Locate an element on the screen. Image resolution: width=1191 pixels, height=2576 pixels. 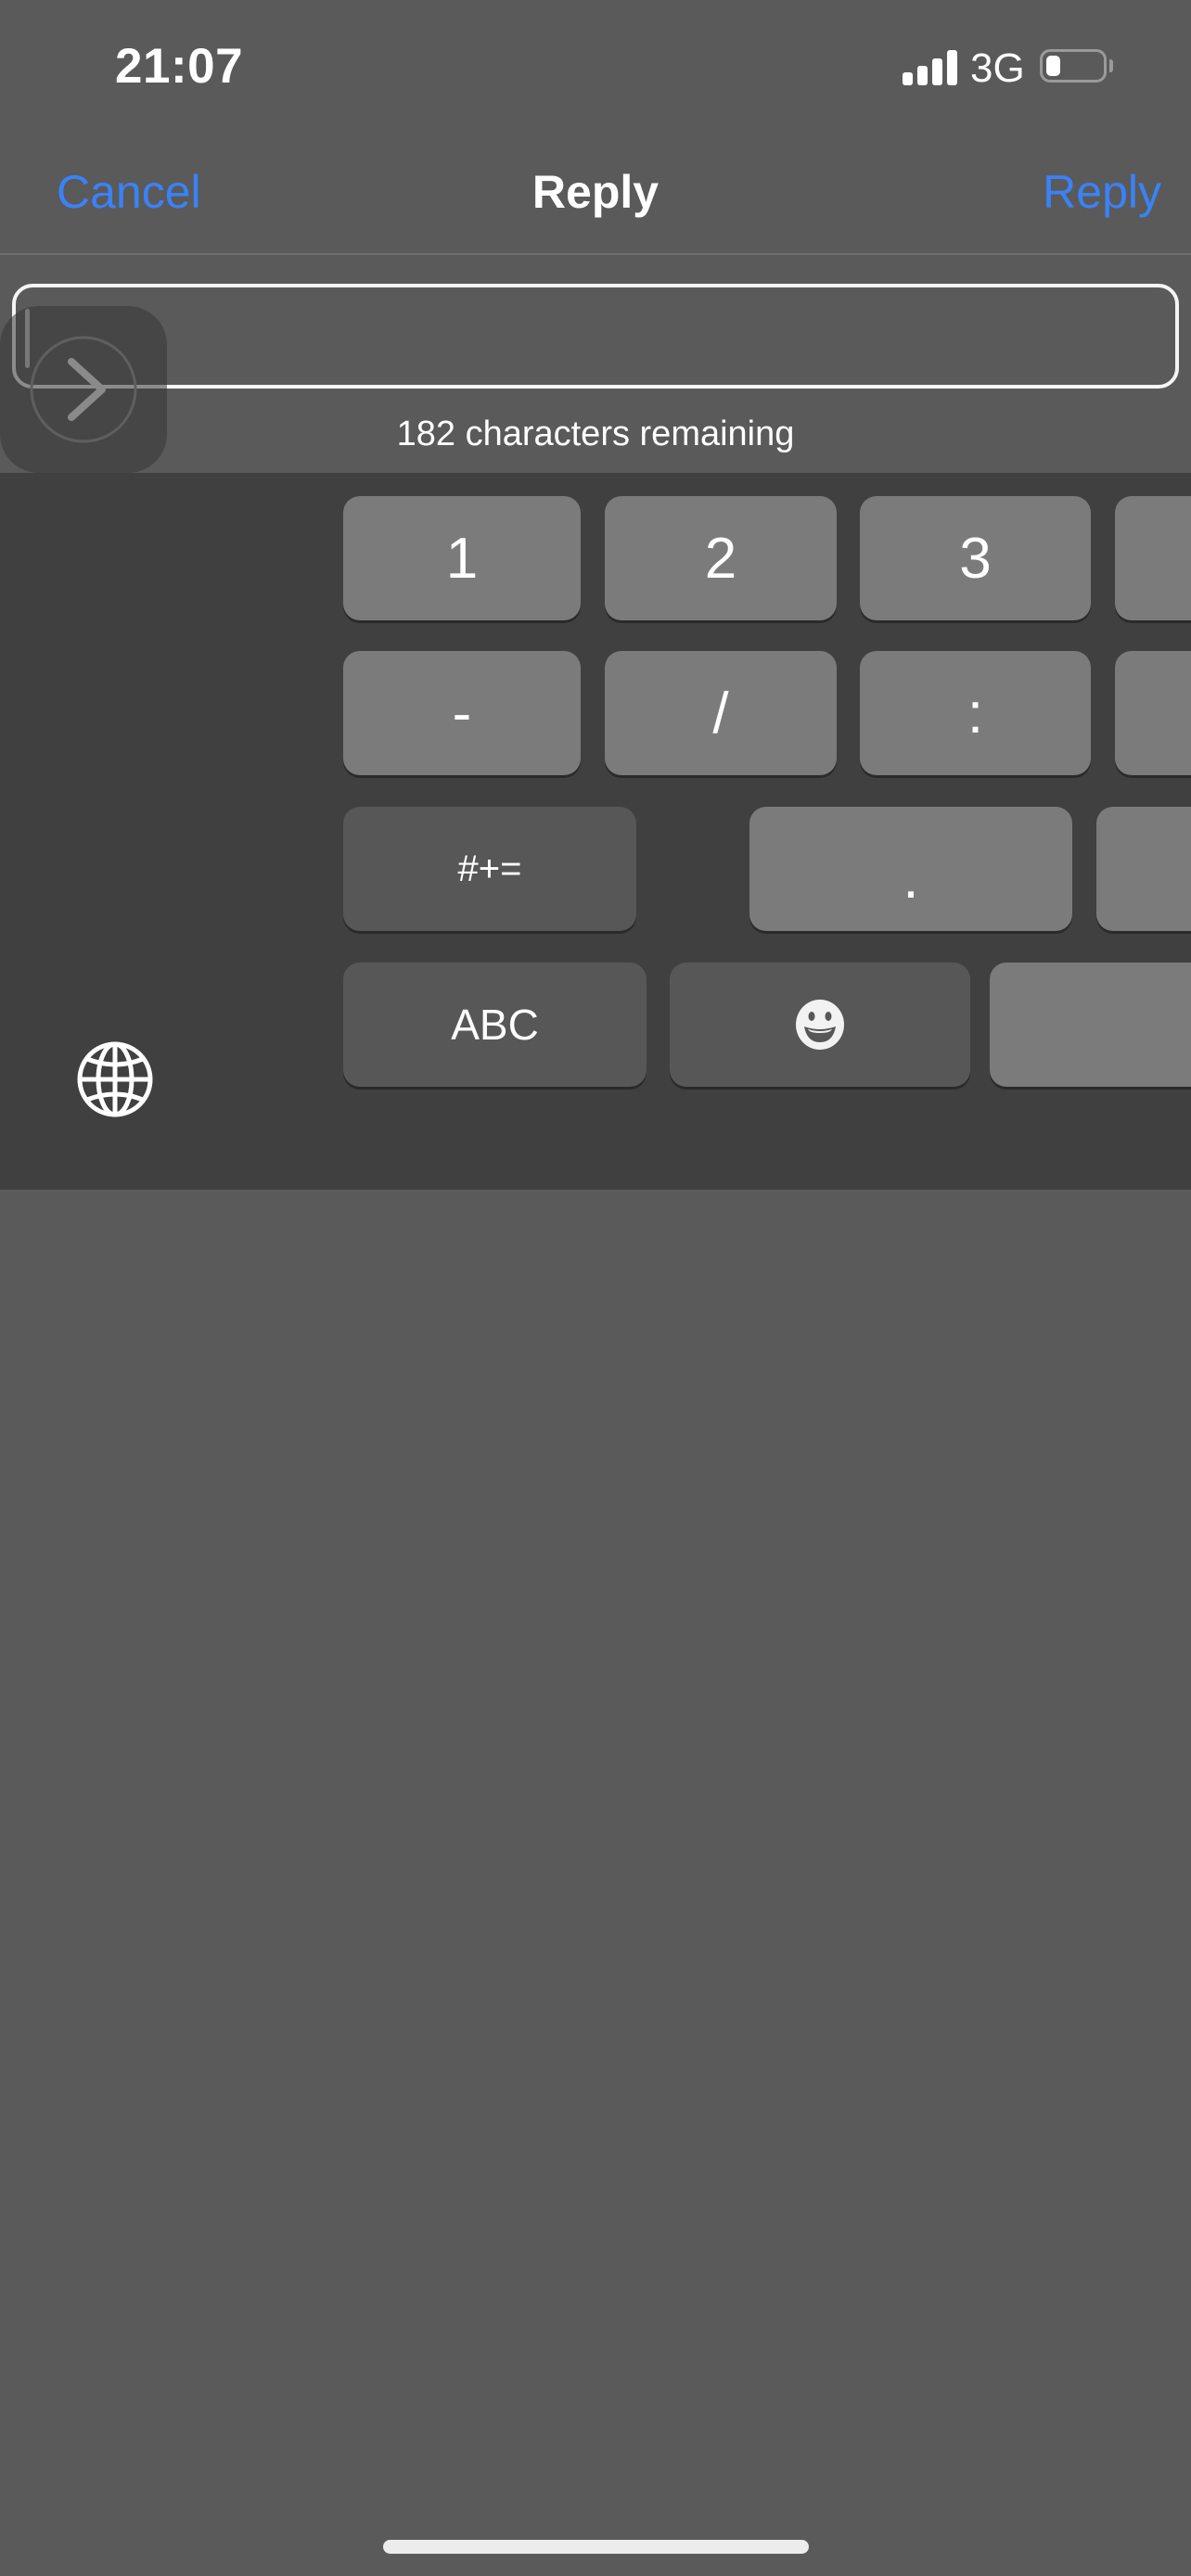
key-label: 2 is located at coordinates (720, 558).